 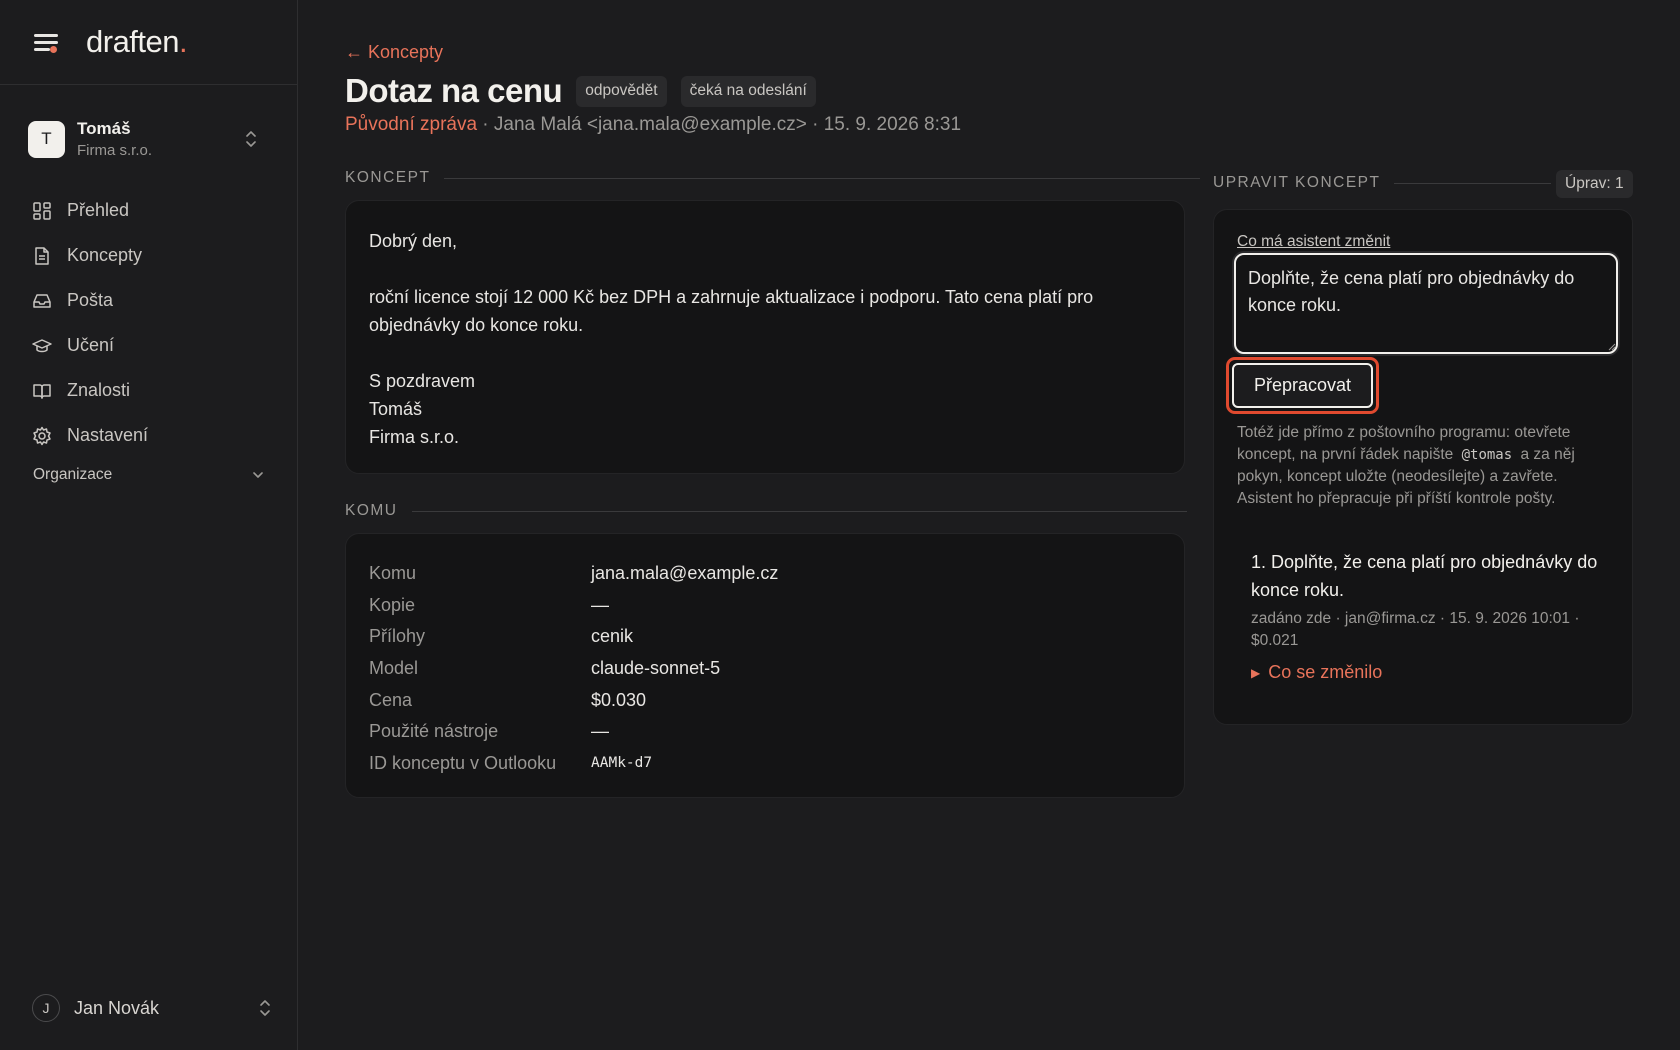 What do you see at coordinates (414, 437) in the screenshot?
I see `draft-signature-org: Firma s.r.o.` at bounding box center [414, 437].